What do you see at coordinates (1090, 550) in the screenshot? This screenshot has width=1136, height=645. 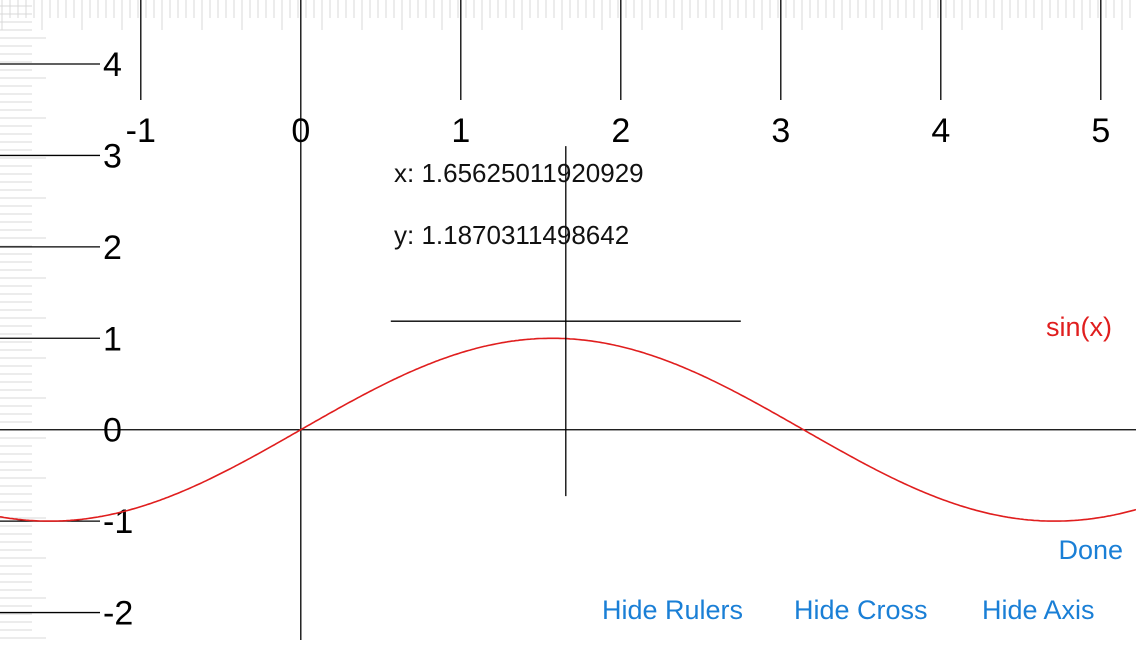 I see `done-button: Done` at bounding box center [1090, 550].